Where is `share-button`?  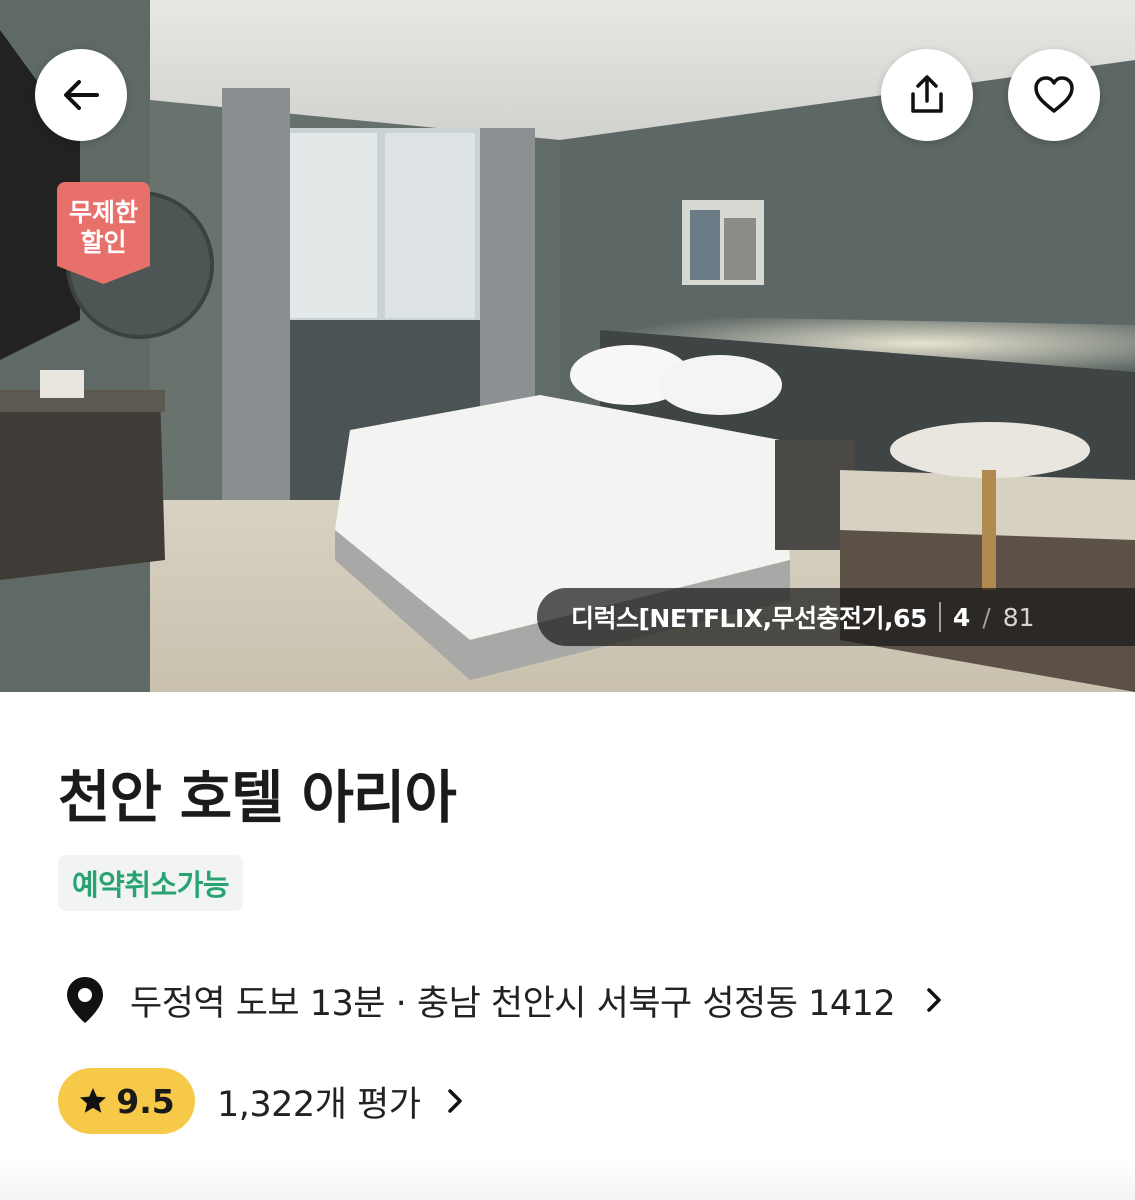
share-button is located at coordinates (927, 95).